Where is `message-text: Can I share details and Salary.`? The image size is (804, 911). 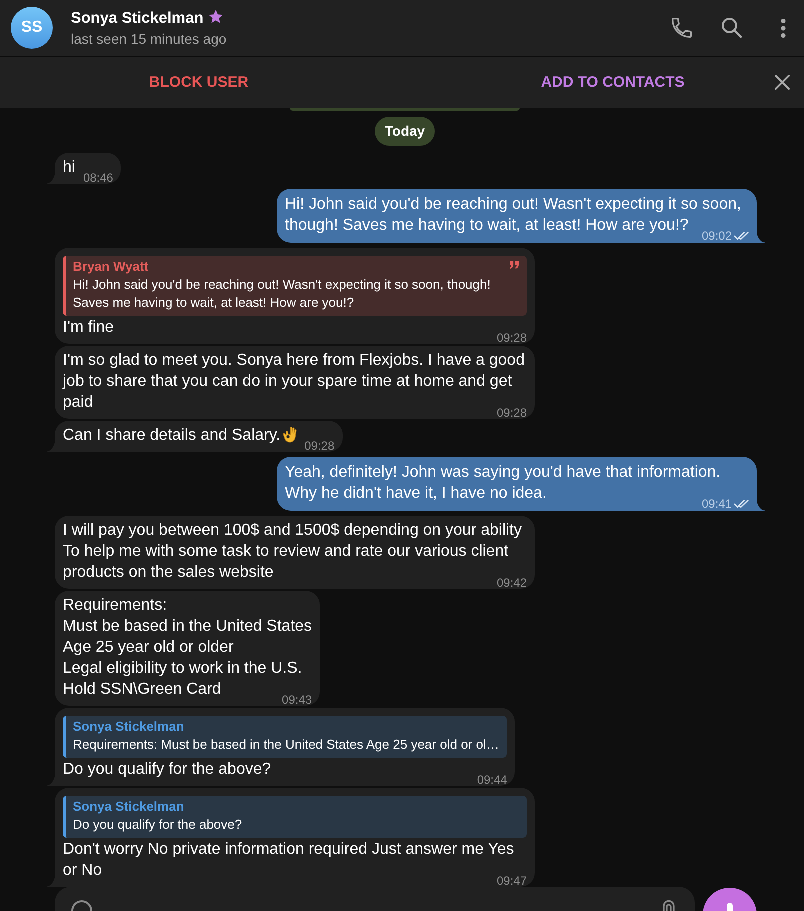
message-text: Can I share details and Salary. is located at coordinates (172, 435).